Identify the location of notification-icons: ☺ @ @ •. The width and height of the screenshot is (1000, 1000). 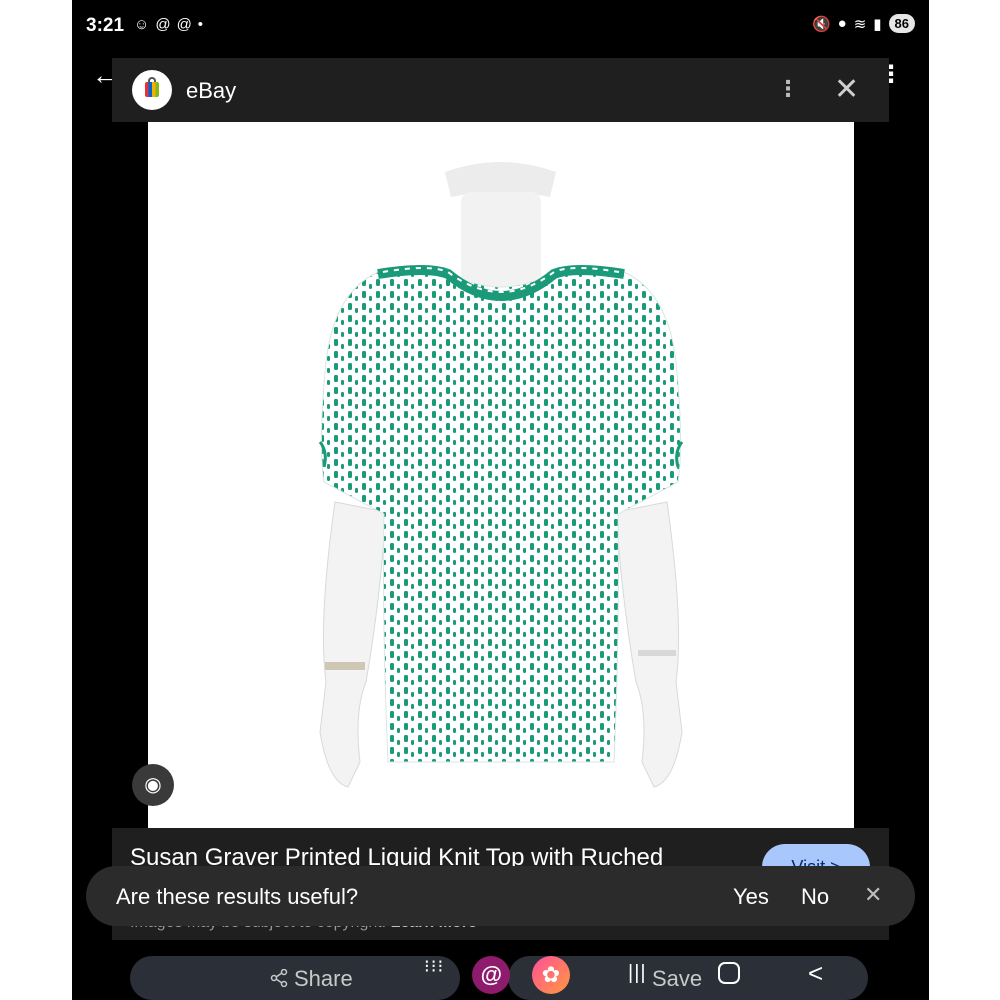
(168, 25).